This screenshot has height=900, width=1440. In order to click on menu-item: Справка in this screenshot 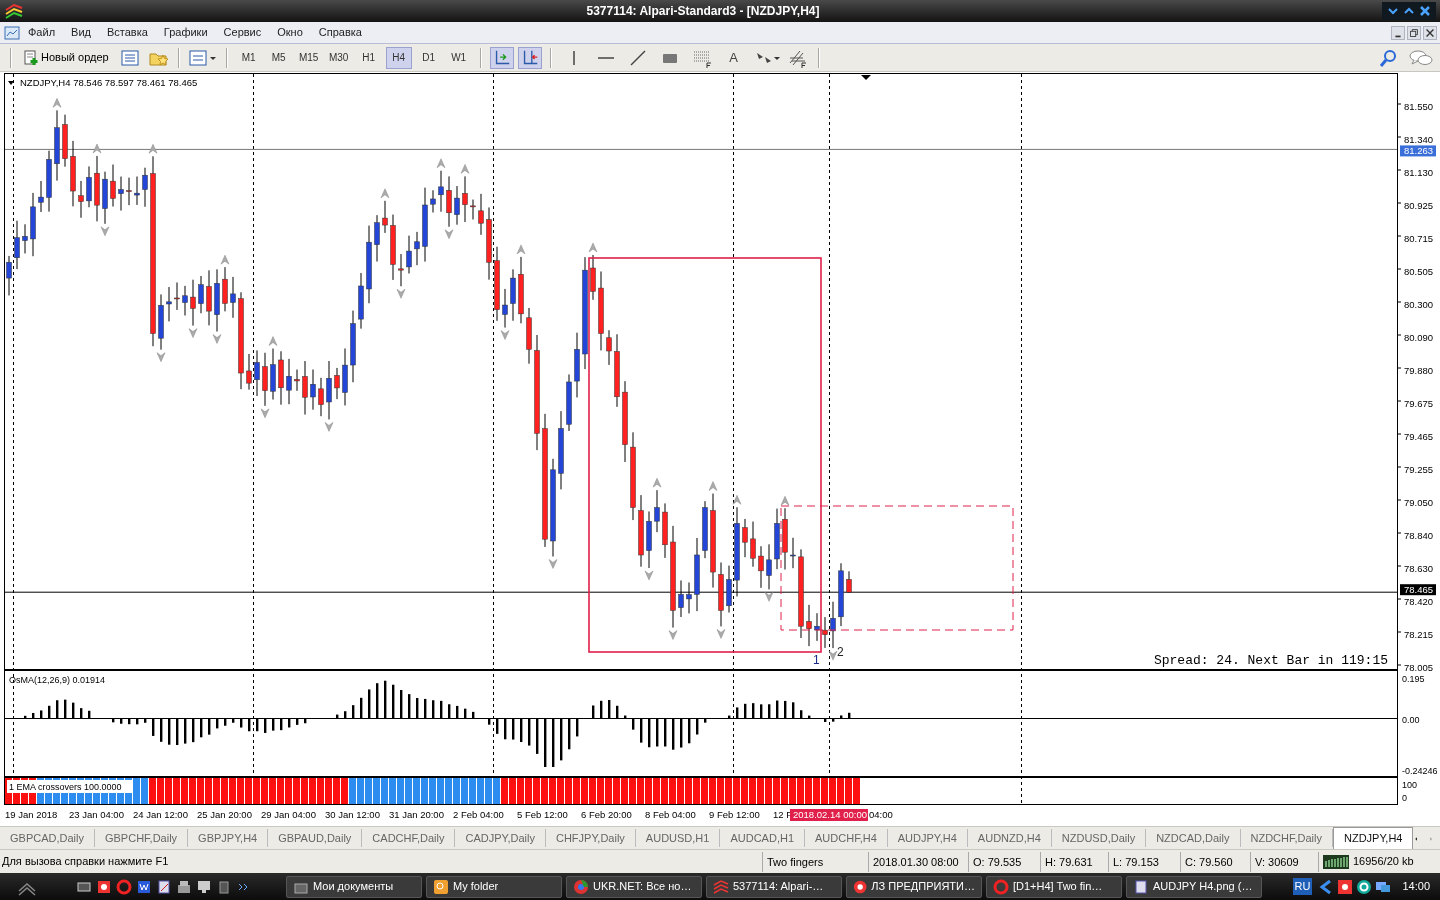, I will do `click(340, 32)`.